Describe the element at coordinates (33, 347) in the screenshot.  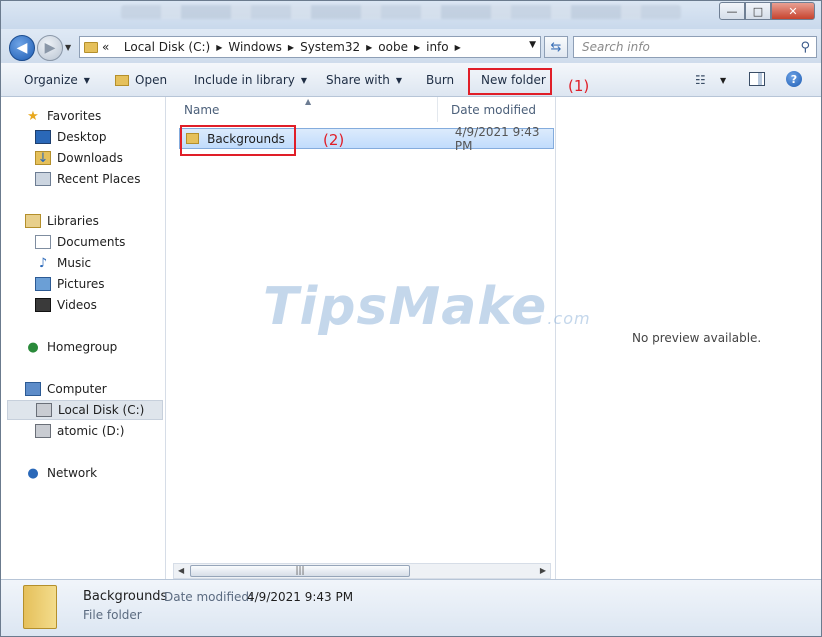
I see `homegroup-icon: ●` at that location.